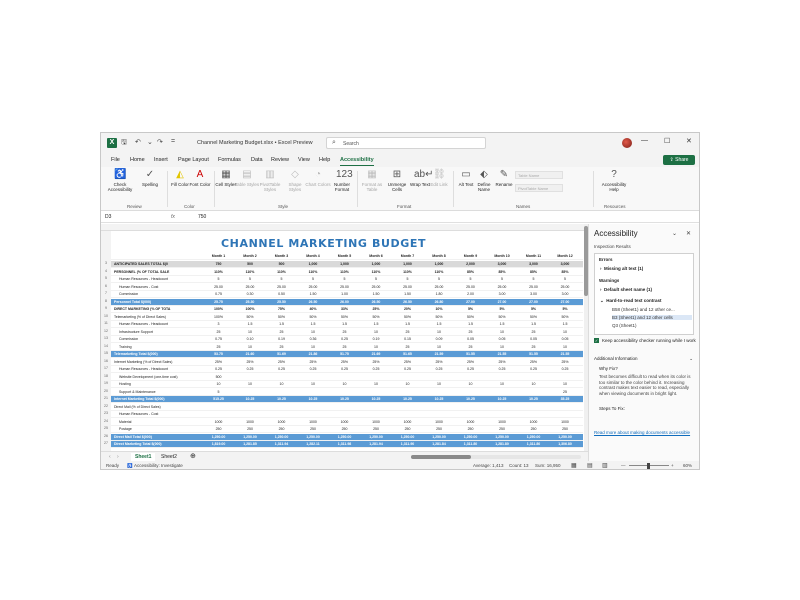 The image size is (800, 600). What do you see at coordinates (344, 444) in the screenshot?
I see `cell: 1,311.98` at bounding box center [344, 444].